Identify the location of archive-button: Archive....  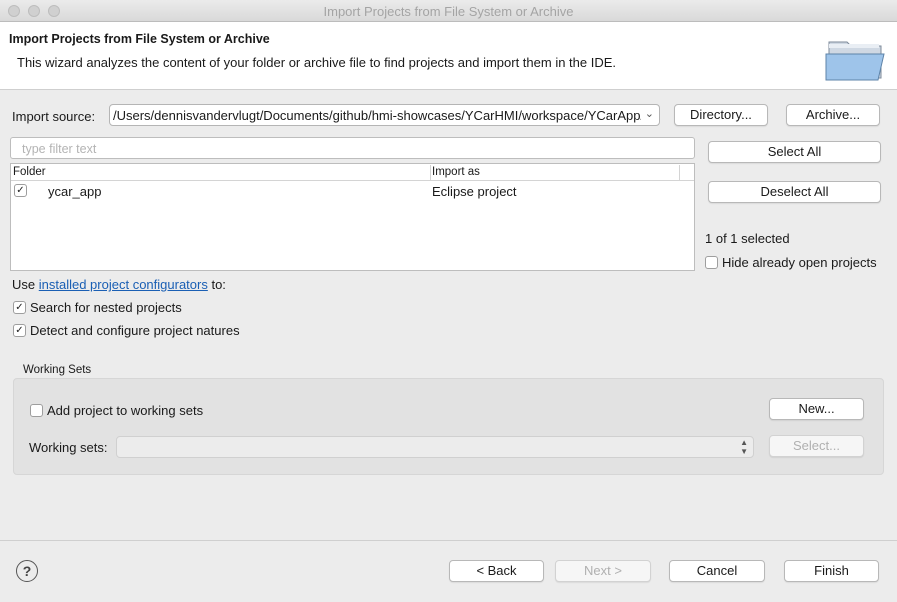
(833, 115).